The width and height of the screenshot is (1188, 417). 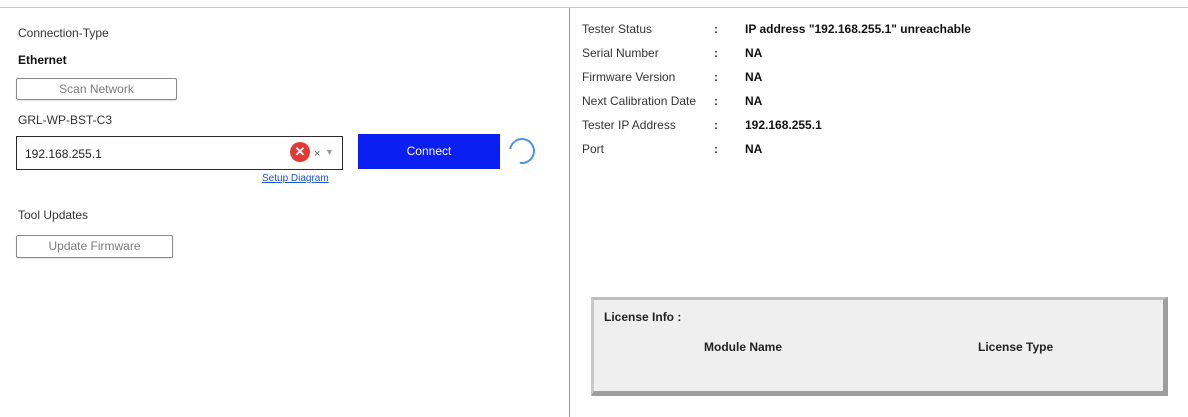 I want to click on error-icon: ✕, so click(x=300, y=152).